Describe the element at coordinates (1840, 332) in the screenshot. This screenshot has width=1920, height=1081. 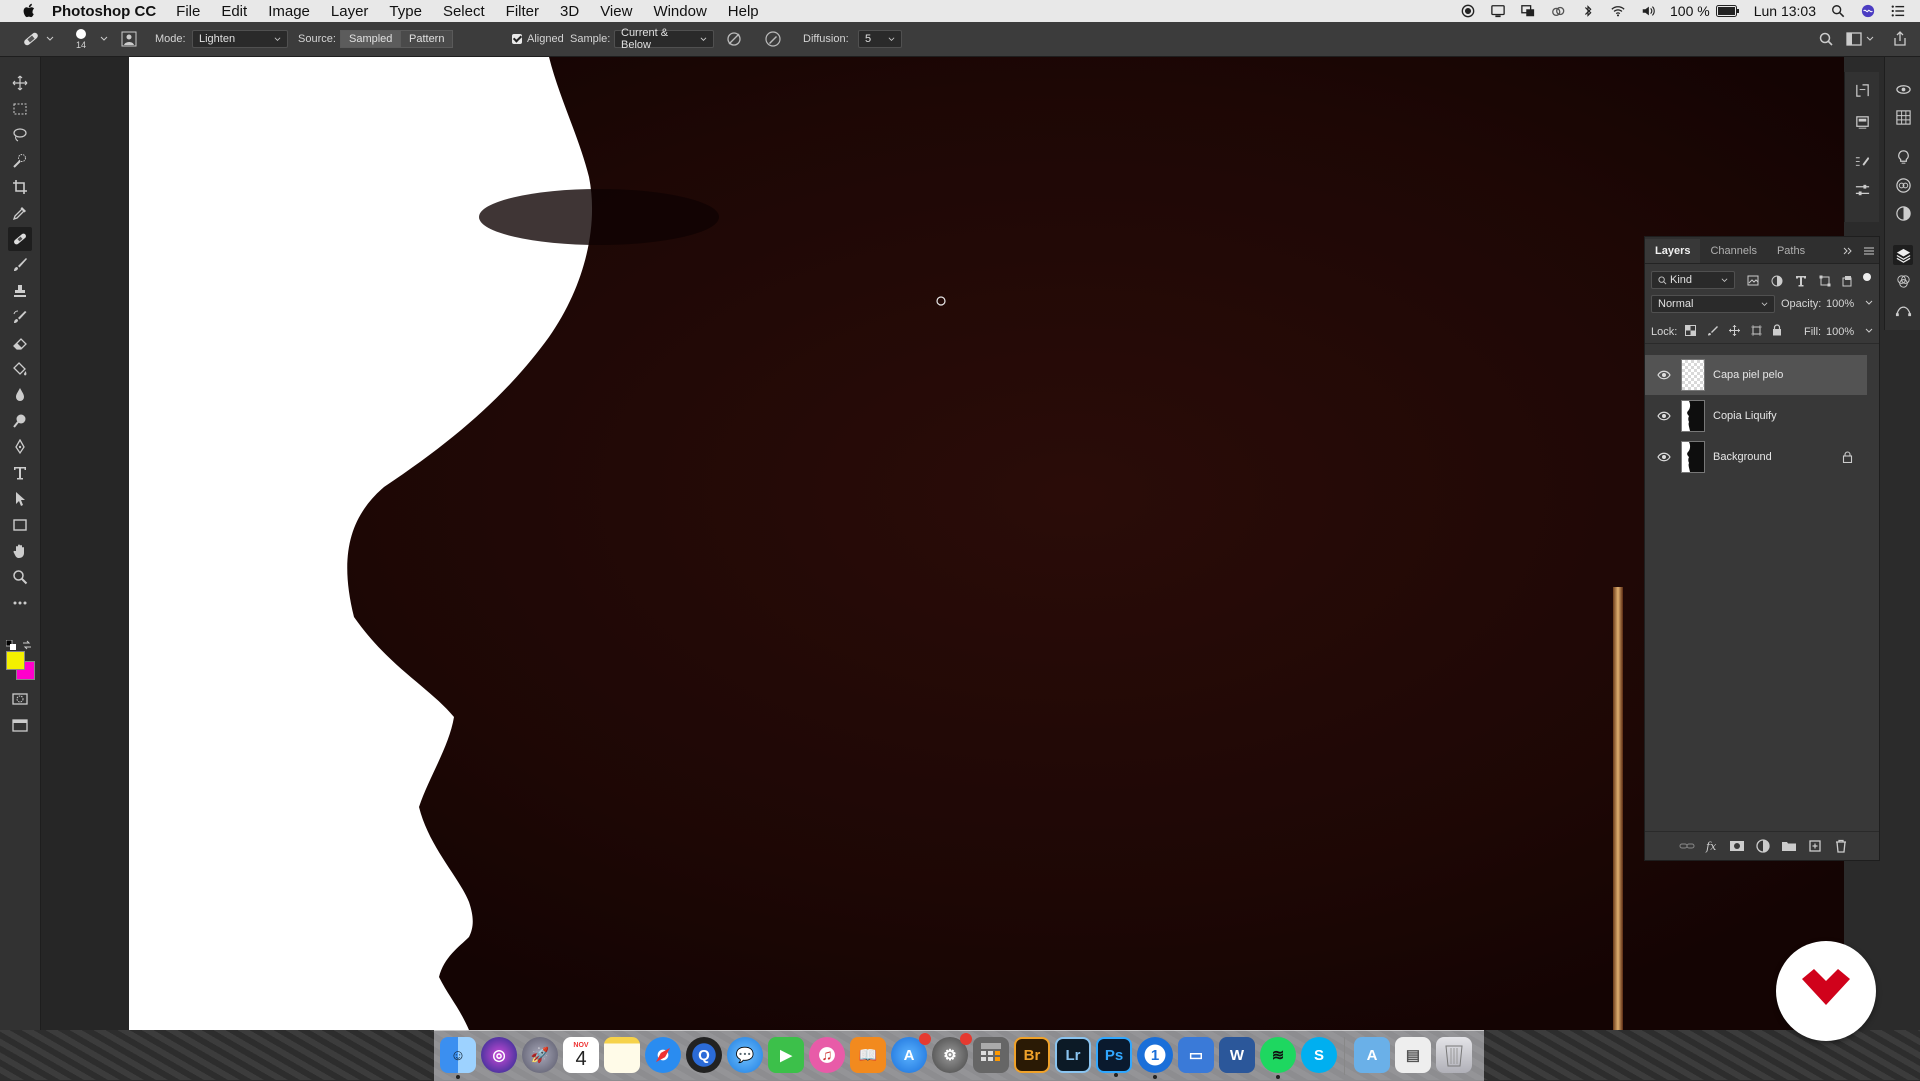
I see `fill-value: 100%` at that location.